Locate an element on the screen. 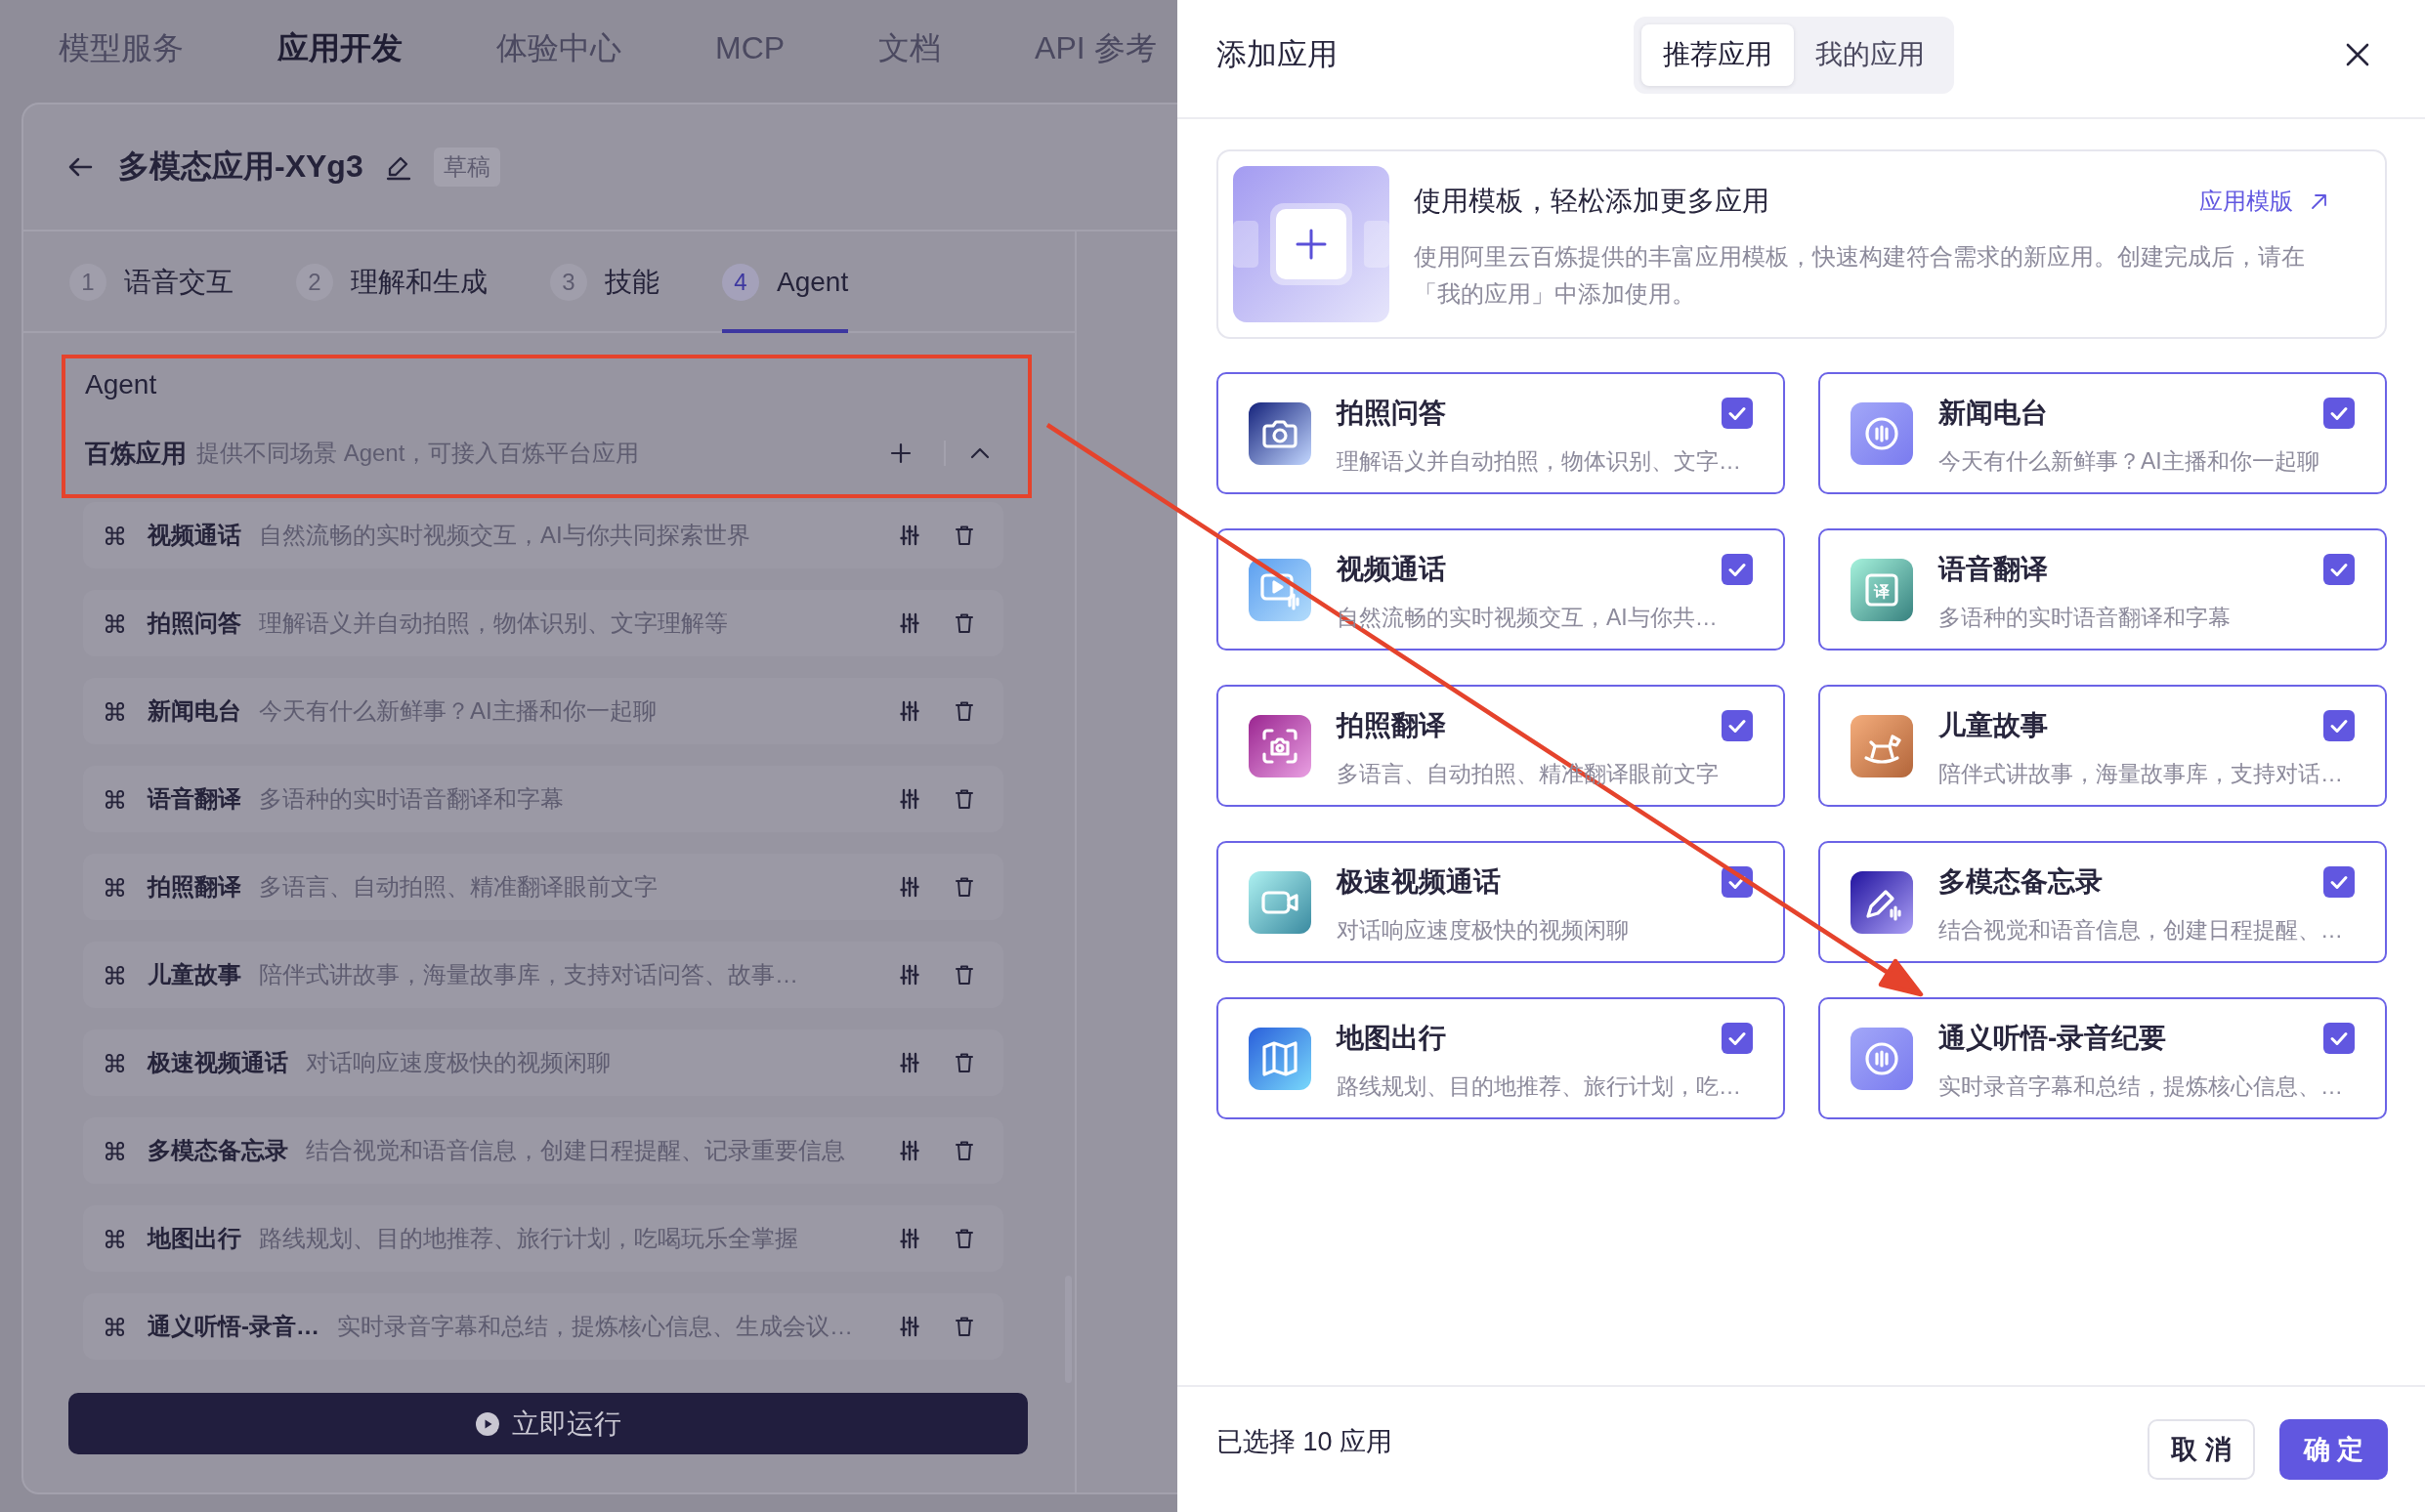 The height and width of the screenshot is (1512, 2425). step-tab: 3 技能 is located at coordinates (604, 282).